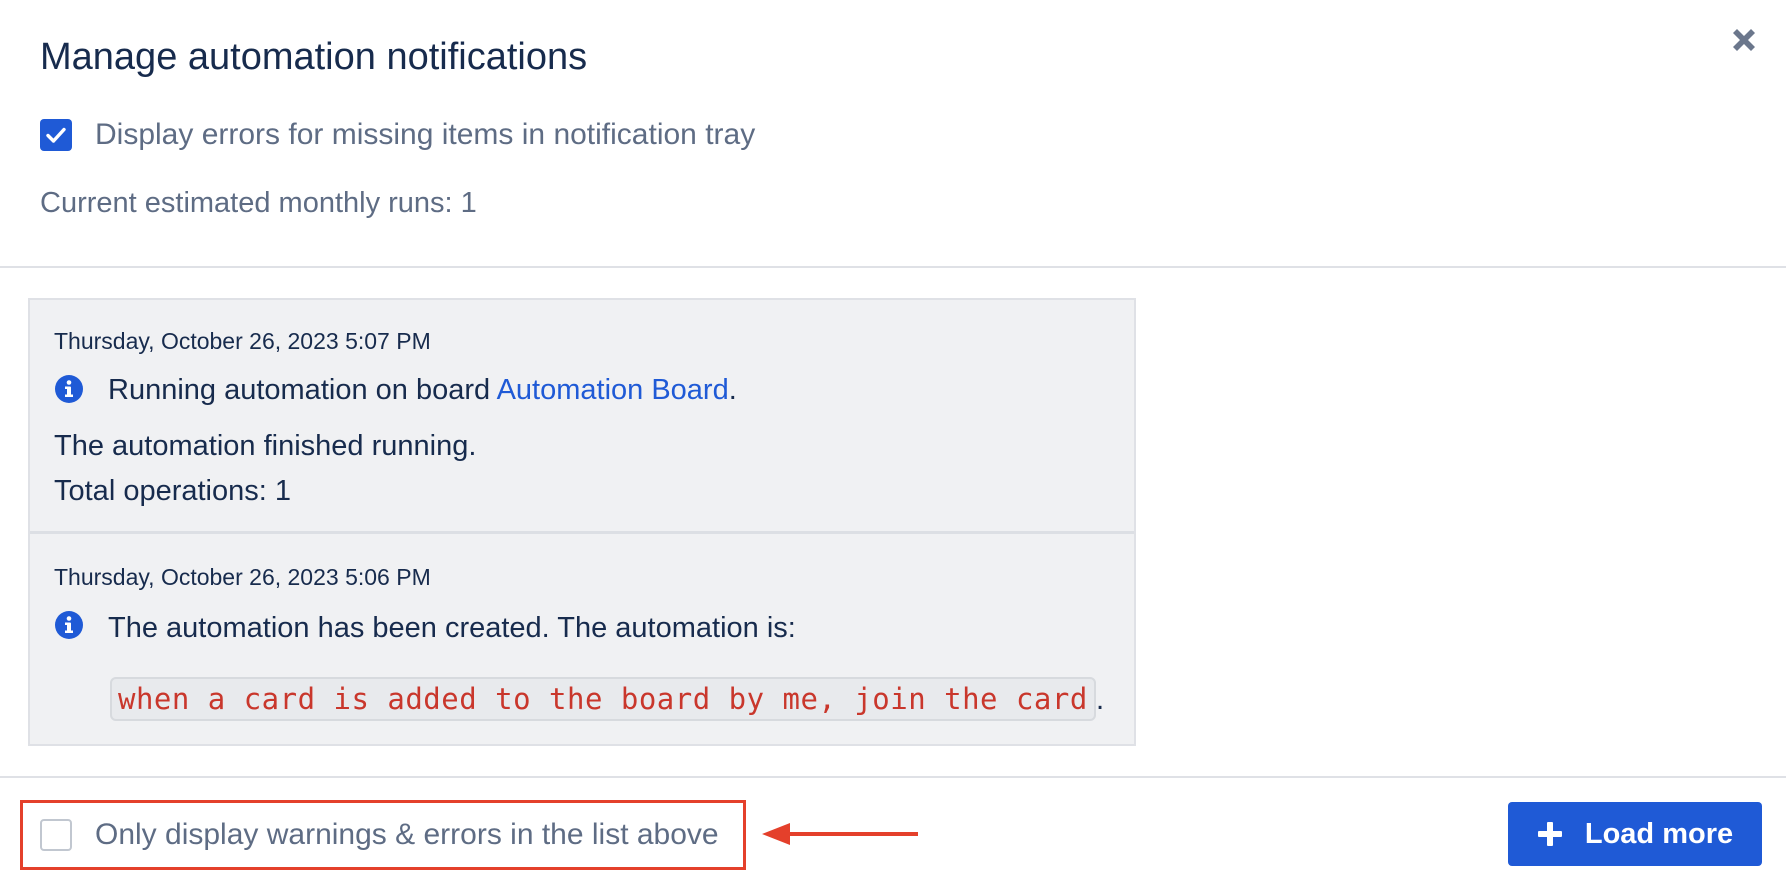  I want to click on log-entry-detail: Total operations: 1, so click(172, 491).